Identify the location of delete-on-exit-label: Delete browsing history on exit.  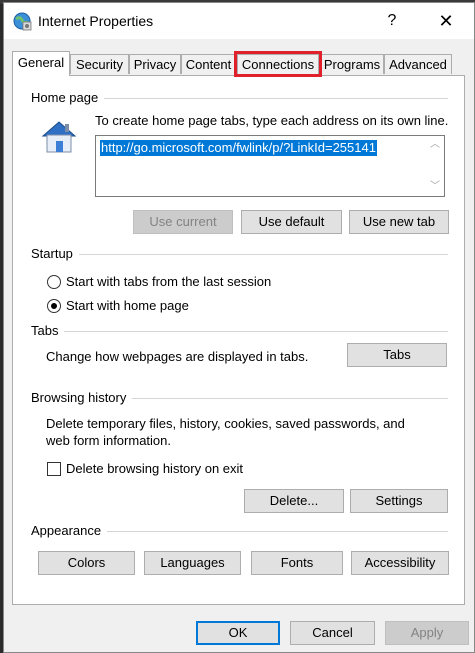
(154, 468).